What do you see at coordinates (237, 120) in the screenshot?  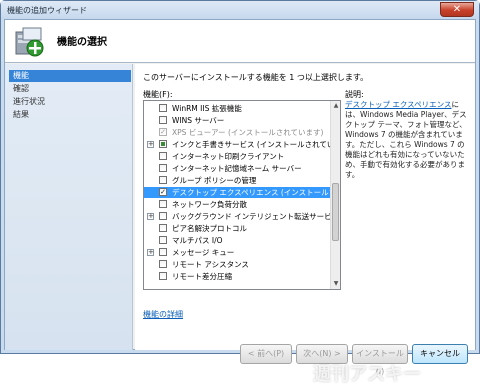 I see `feature-row: WINS サーバー` at bounding box center [237, 120].